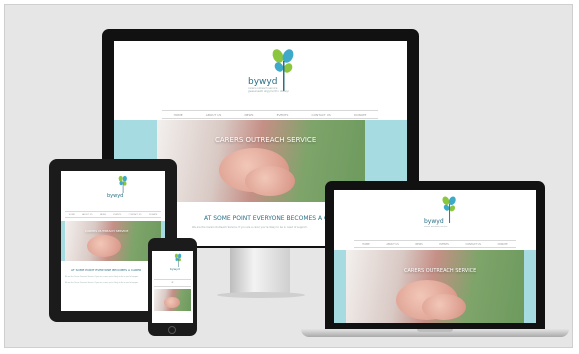 The width and height of the screenshot is (579, 354). Describe the element at coordinates (435, 330) in the screenshot. I see `laptop-notch` at that location.